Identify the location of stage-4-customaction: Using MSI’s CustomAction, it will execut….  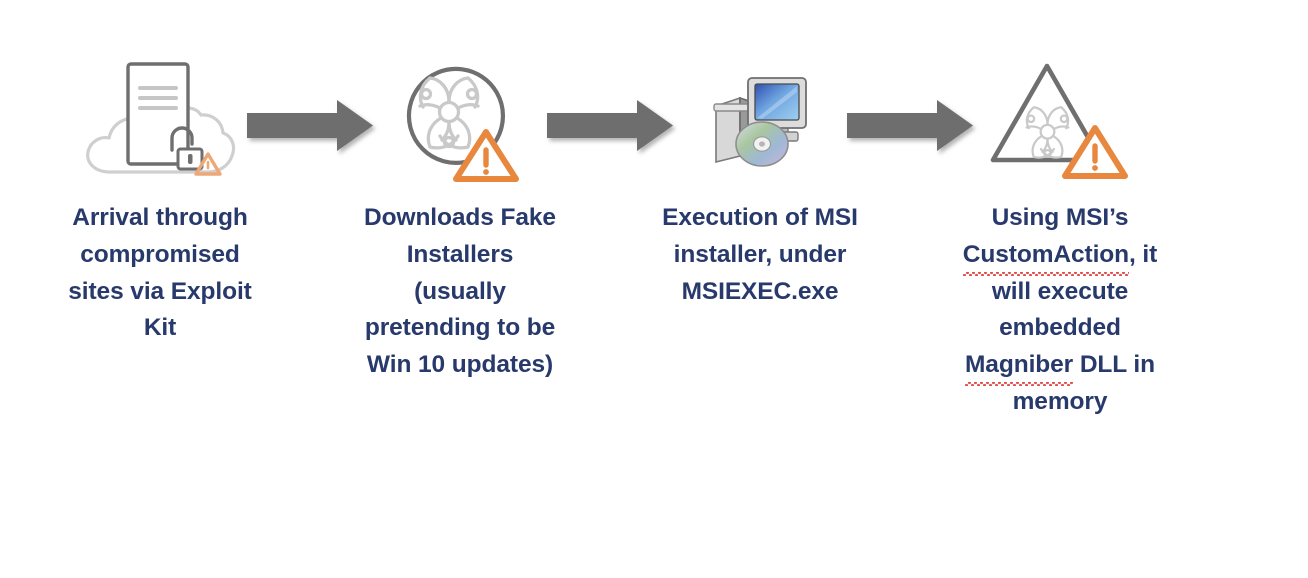
(1060, 233).